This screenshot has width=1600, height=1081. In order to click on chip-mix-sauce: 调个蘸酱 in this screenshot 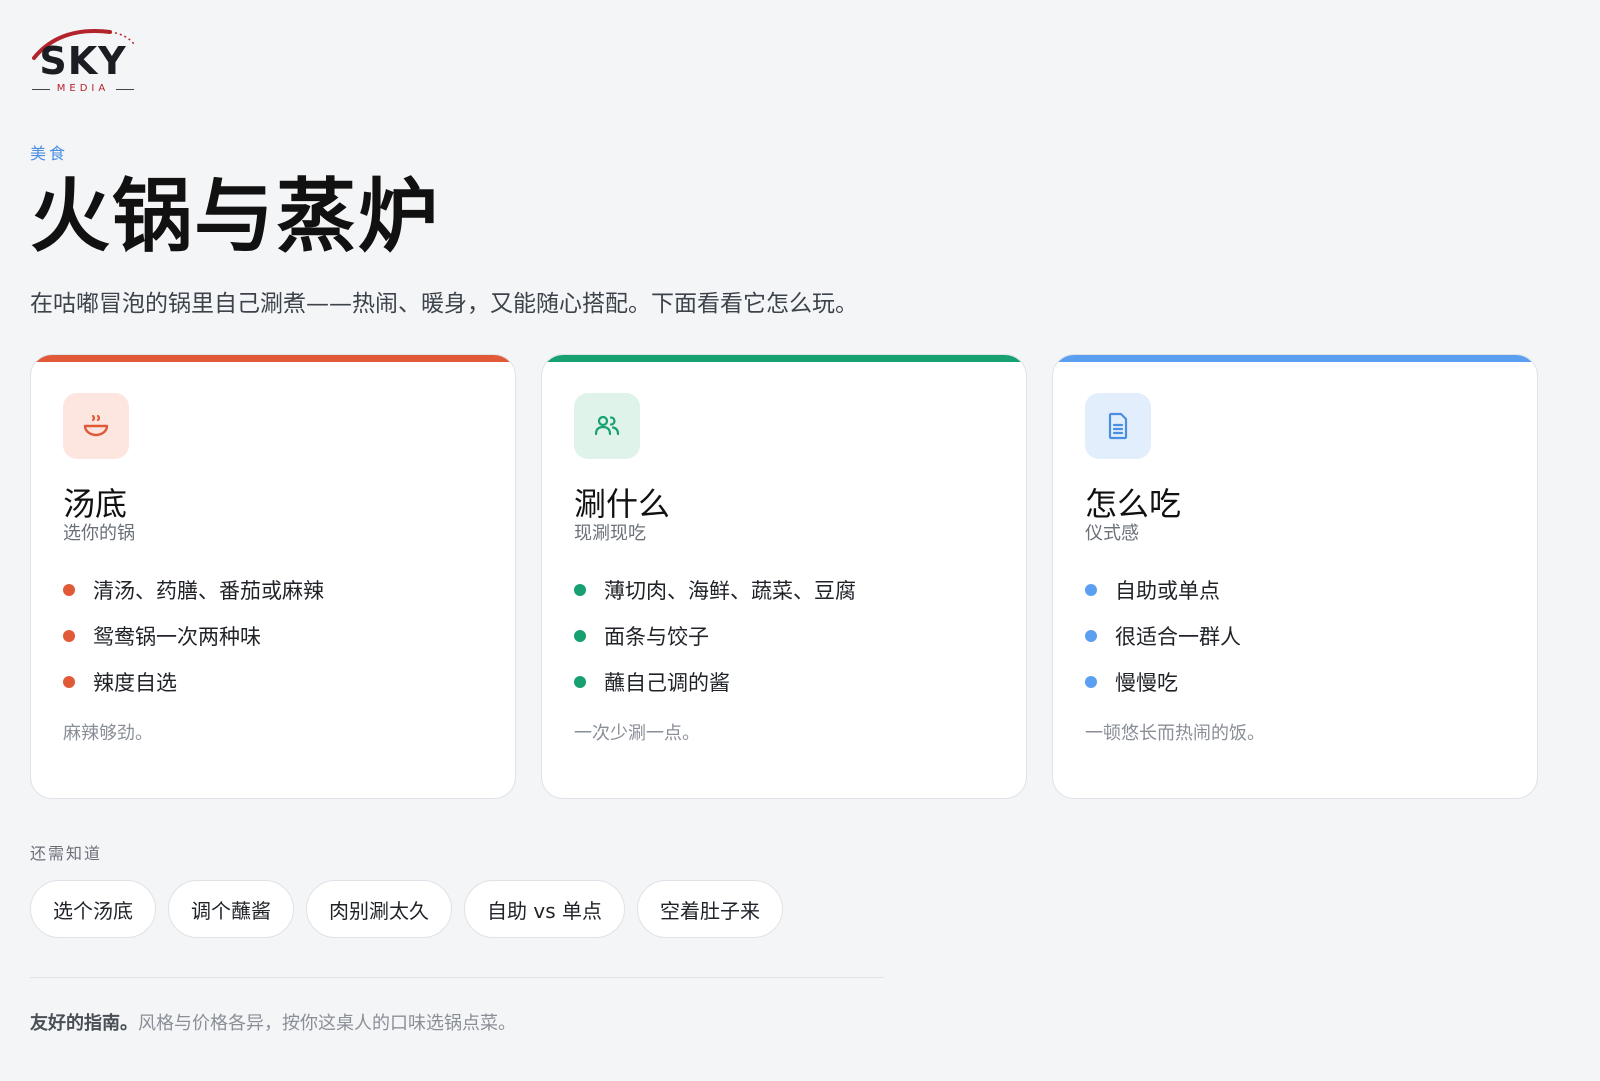, I will do `click(231, 909)`.